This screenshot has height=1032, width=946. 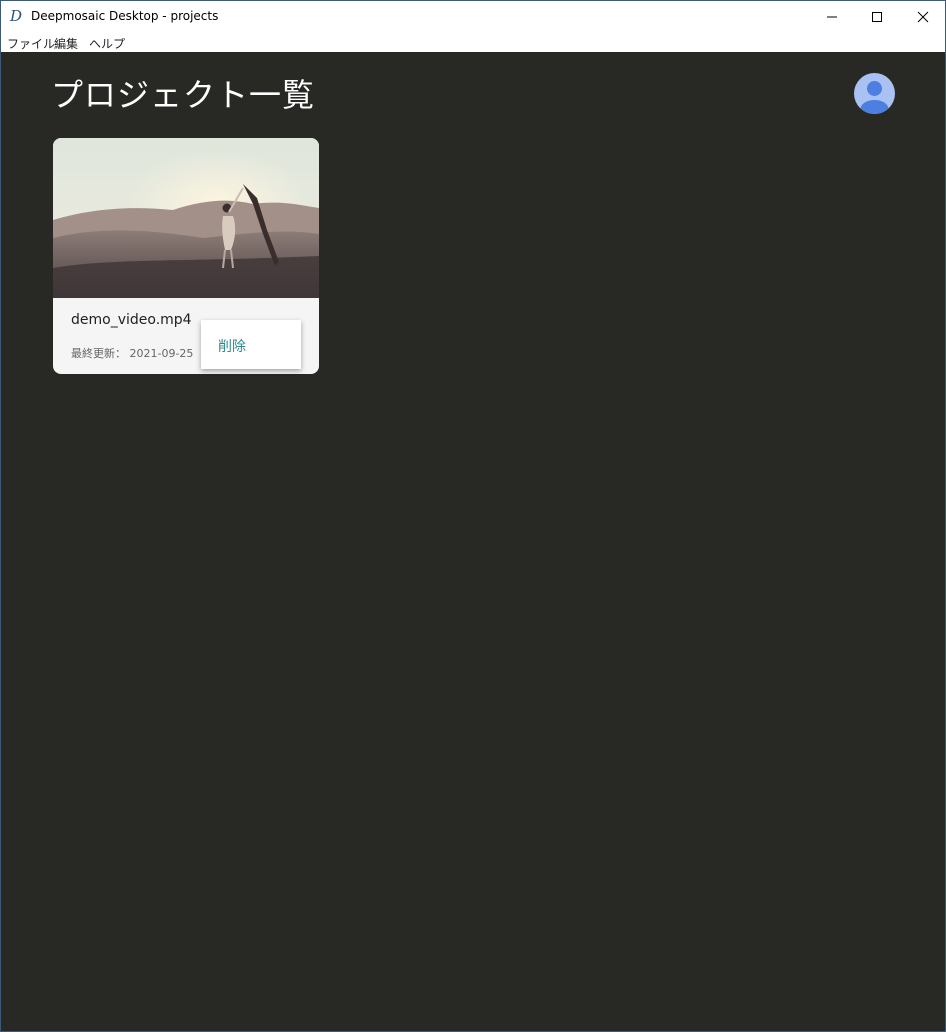 I want to click on delete-menu-item: 削除, so click(x=251, y=344).